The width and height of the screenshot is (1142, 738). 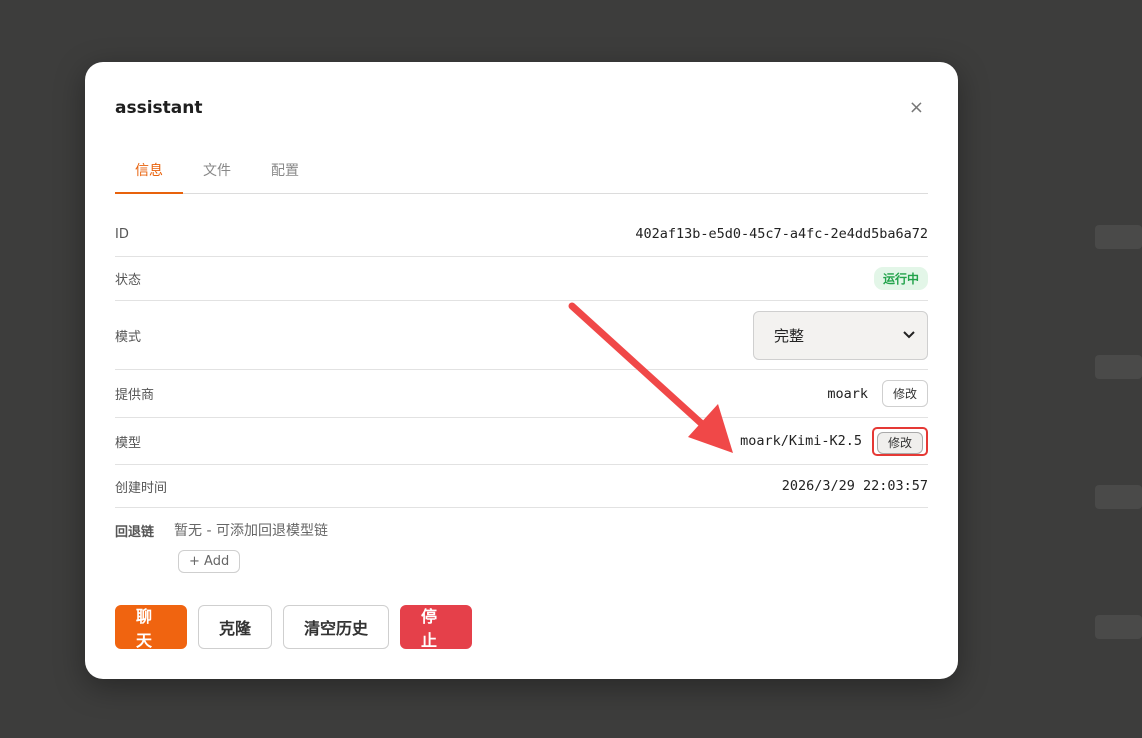 I want to click on created-label: 创建时间, so click(x=141, y=488).